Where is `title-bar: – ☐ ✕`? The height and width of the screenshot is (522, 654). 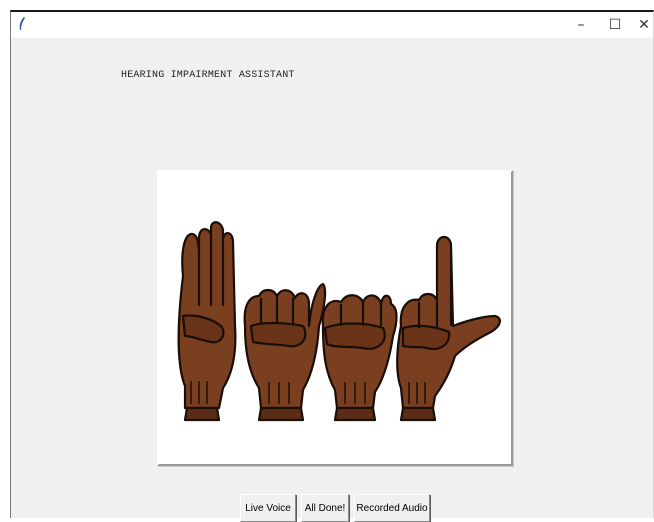
title-bar: – ☐ ✕ is located at coordinates (332, 25).